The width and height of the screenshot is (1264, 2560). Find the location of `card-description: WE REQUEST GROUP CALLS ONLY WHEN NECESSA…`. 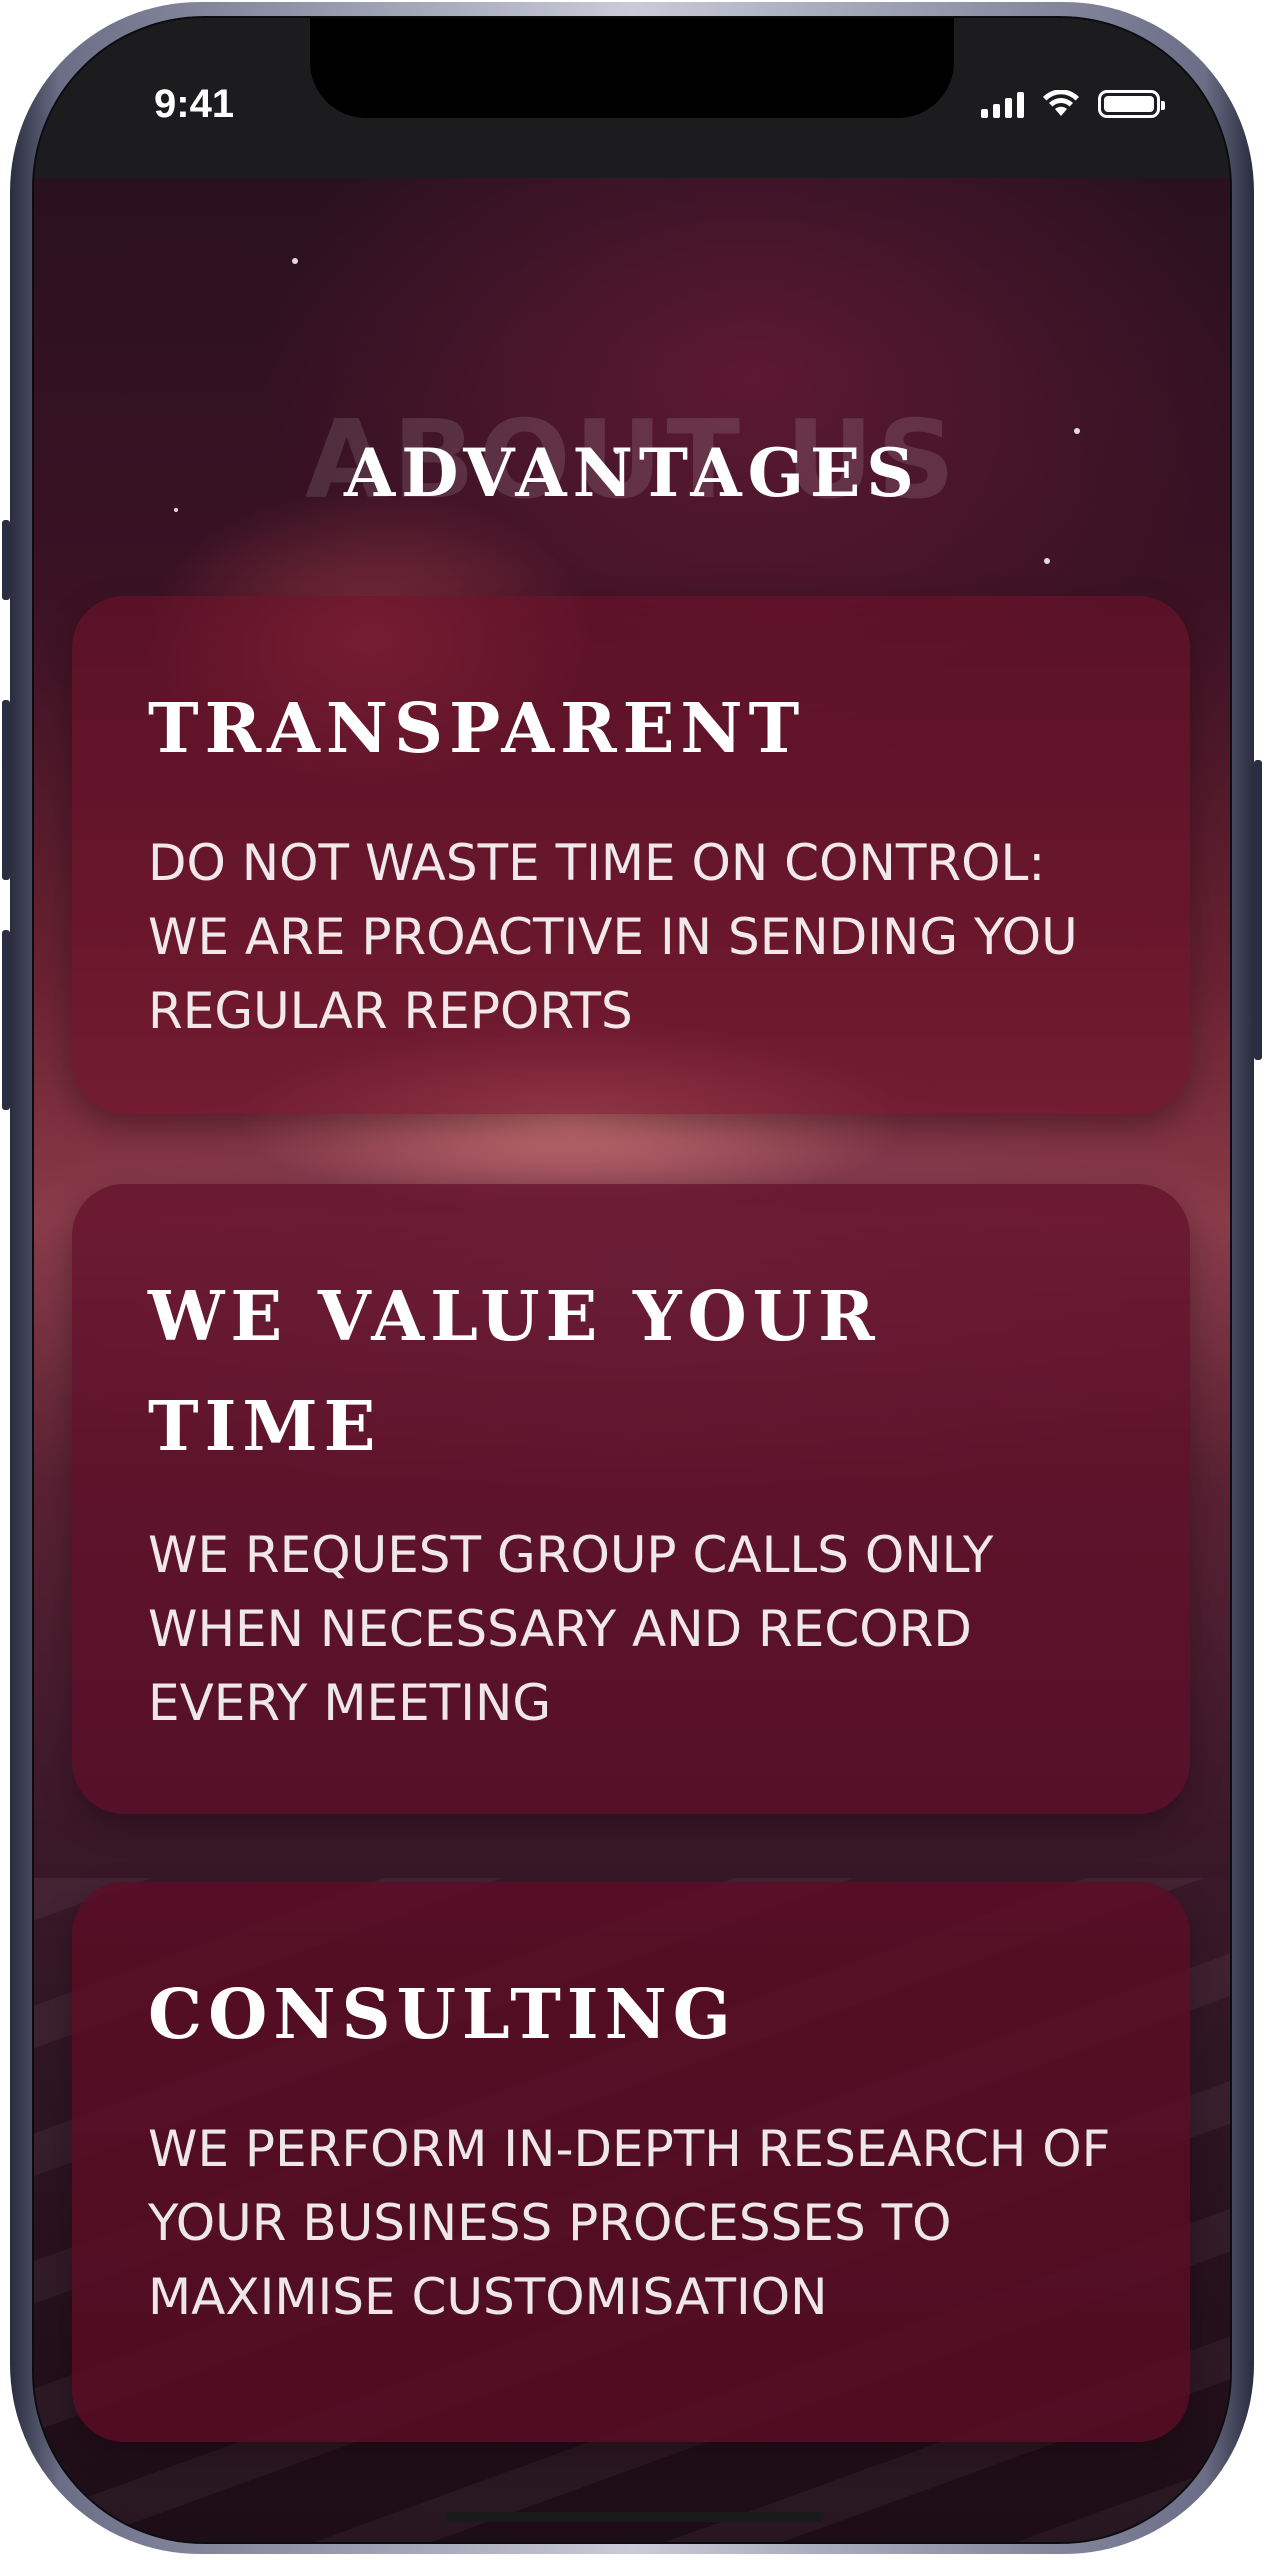

card-description: WE REQUEST GROUP CALLS ONLY WHEN NECESSA… is located at coordinates (571, 1629).